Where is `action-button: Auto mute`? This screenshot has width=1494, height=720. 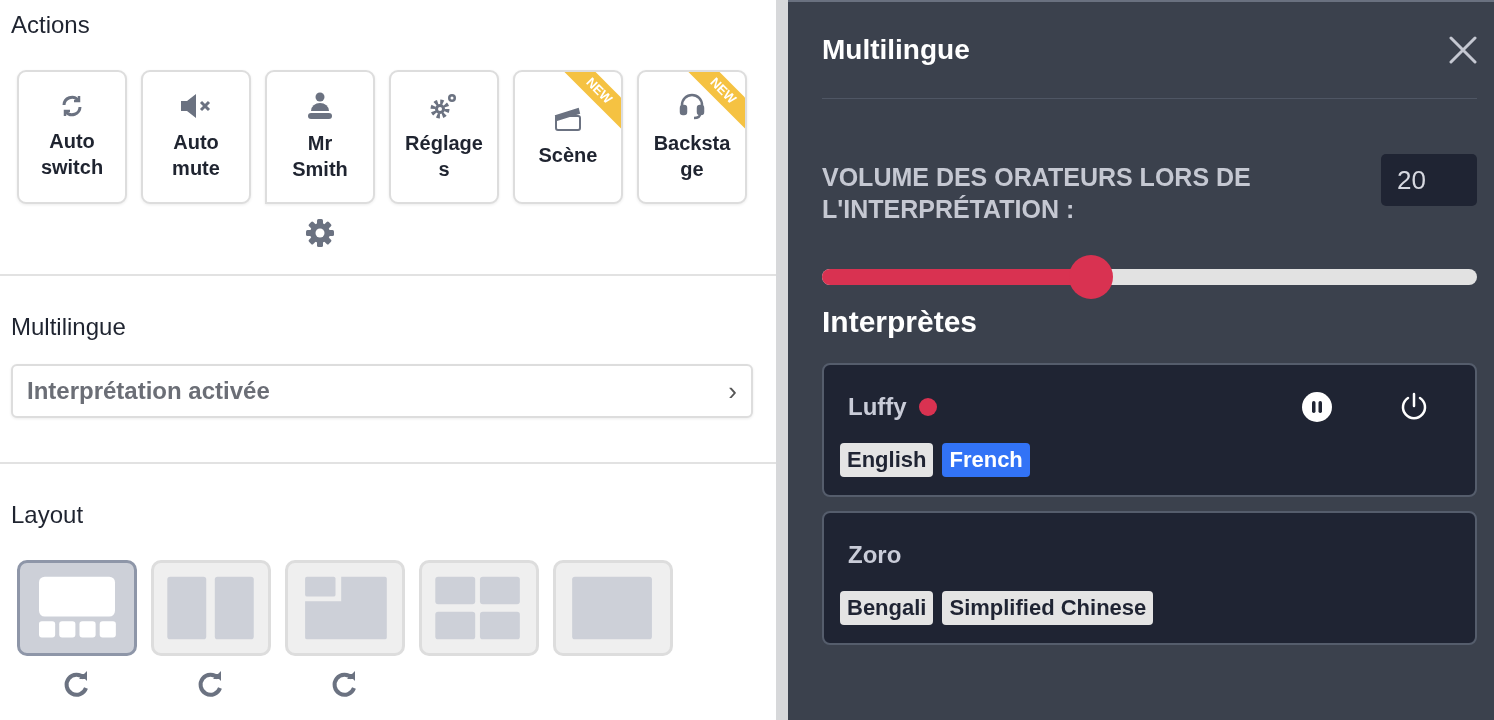 action-button: Auto mute is located at coordinates (196, 137).